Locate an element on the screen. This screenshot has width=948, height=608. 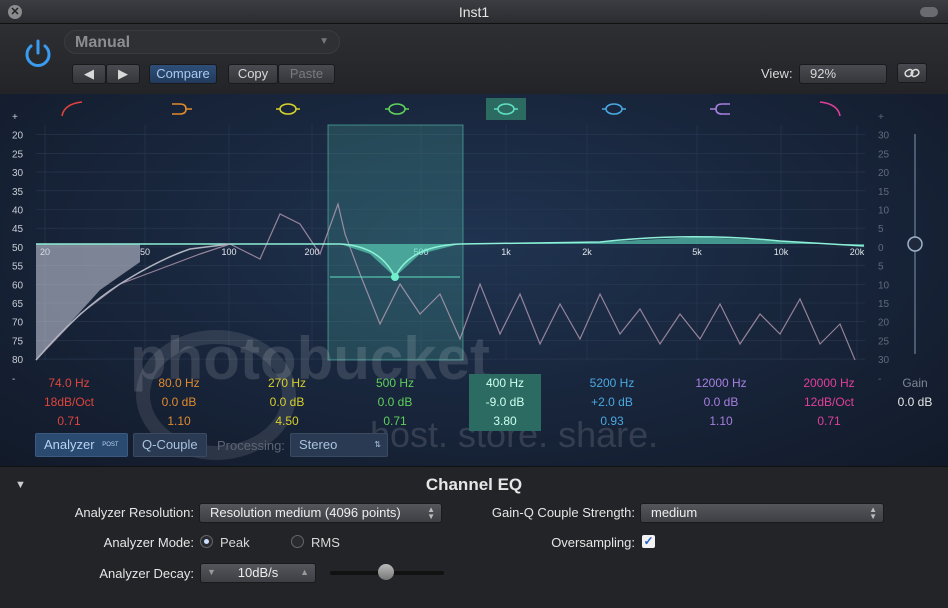
band-3-handle-icon is located at coordinates (288, 109).